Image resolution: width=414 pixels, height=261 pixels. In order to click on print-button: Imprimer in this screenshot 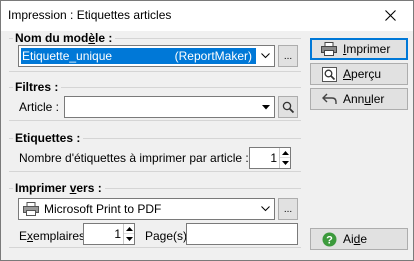, I will do `click(359, 49)`.